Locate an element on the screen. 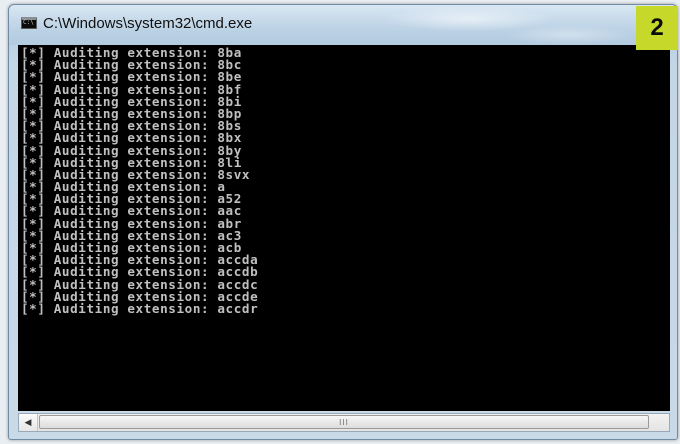  title-bar: C:\ C:\Windows\system32\cmd.exe is located at coordinates (343, 25).